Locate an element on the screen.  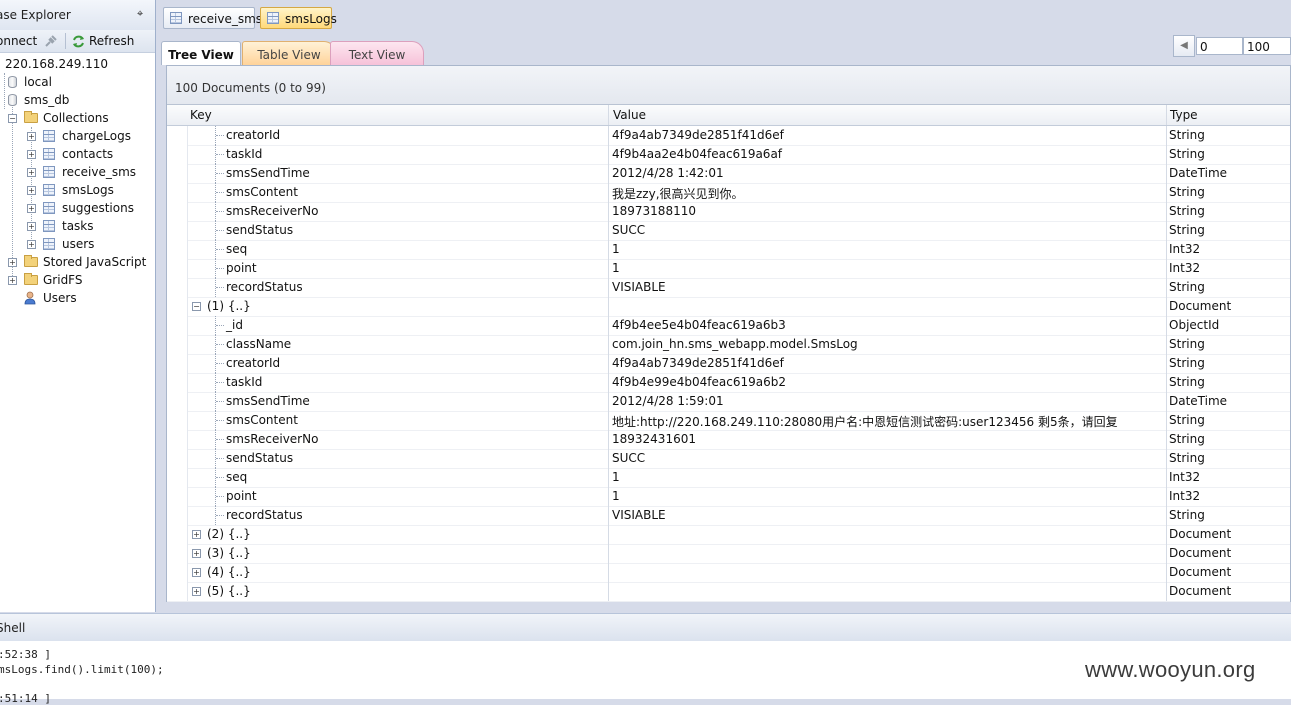
document-row: − (1) {..} Document is located at coordinates (728, 307).